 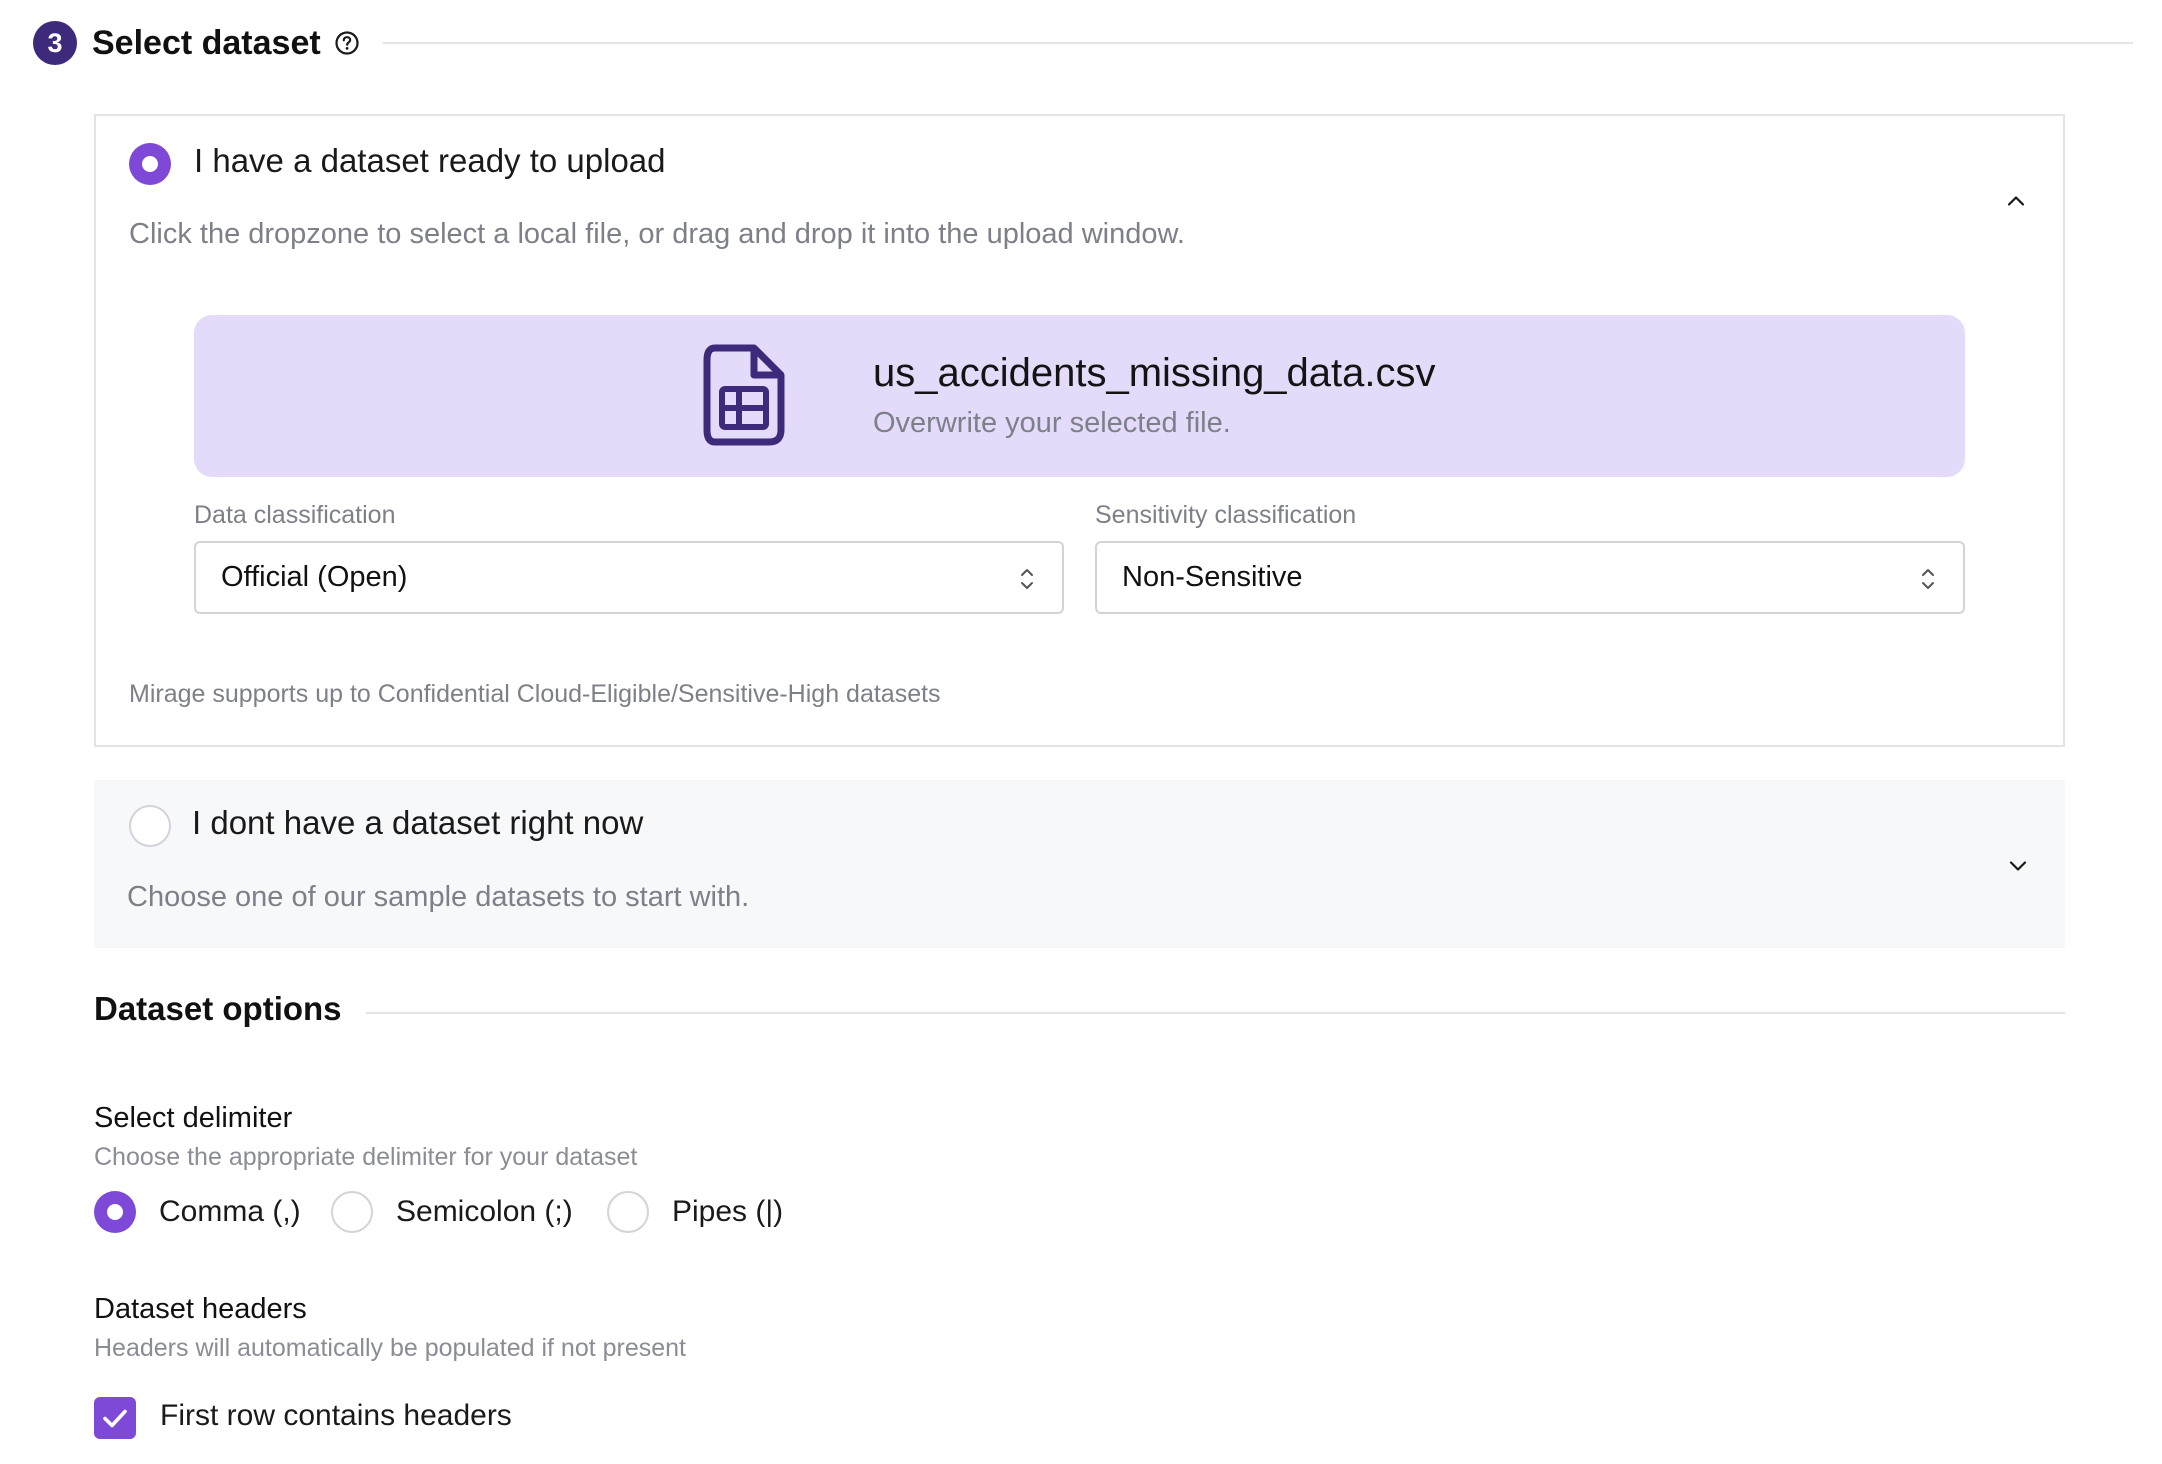 I want to click on delimiter-option-comma: Comma (,), so click(x=197, y=1212).